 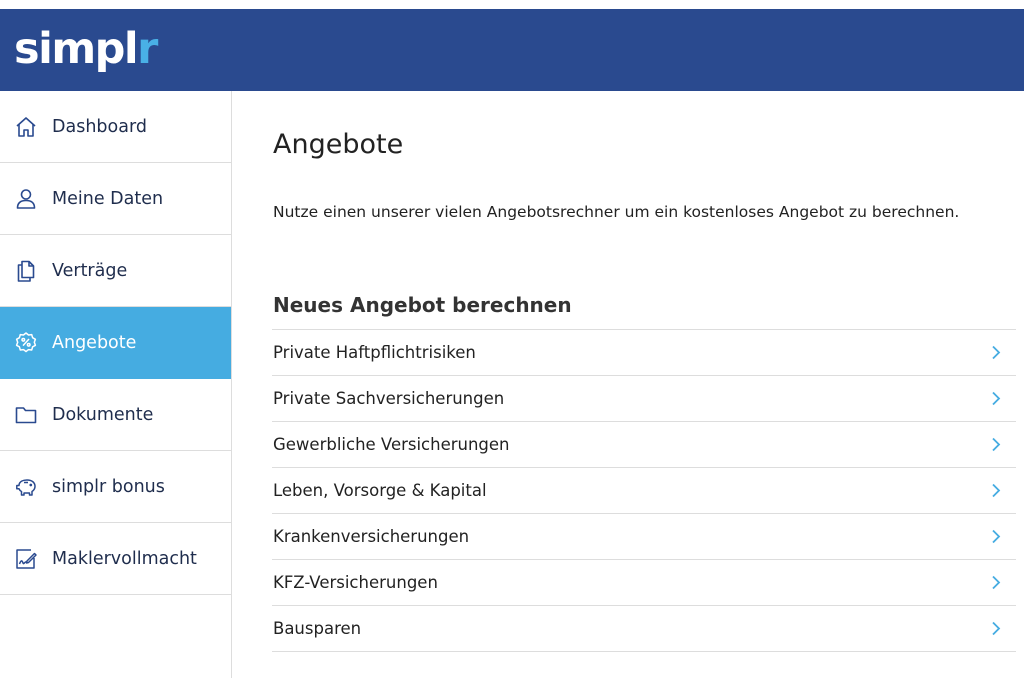 I want to click on app-header: simplr, so click(x=512, y=50).